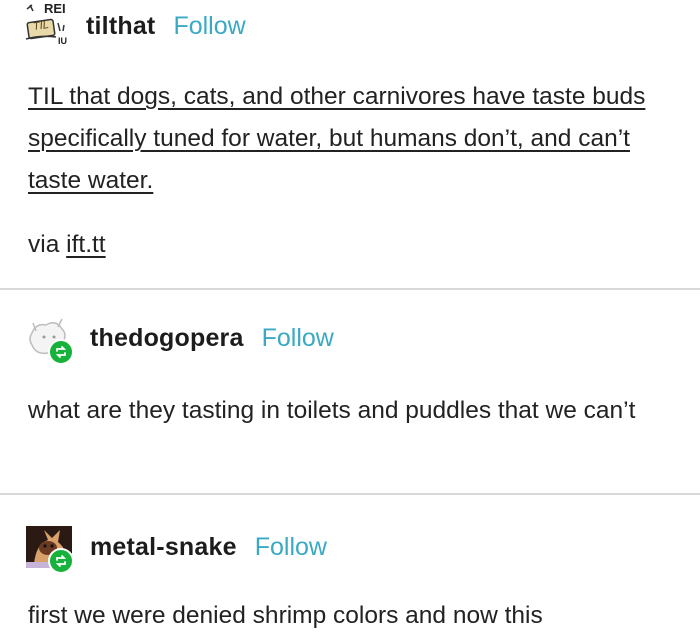  I want to click on post-header: thedogopera Follow, so click(179, 339).